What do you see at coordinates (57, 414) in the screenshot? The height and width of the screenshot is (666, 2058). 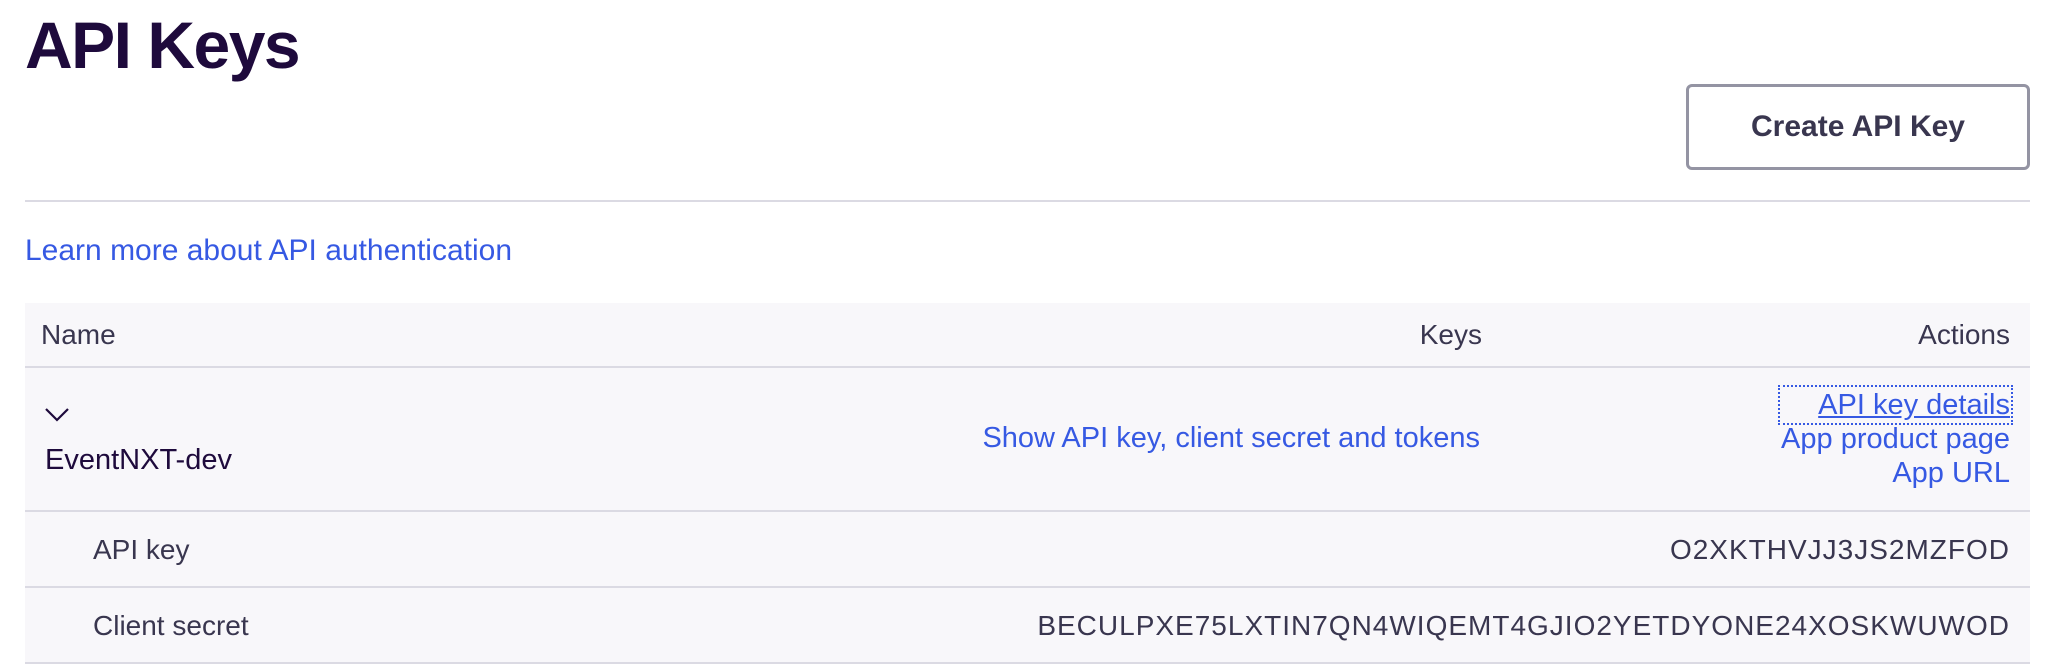 I see `chevron-down-icon` at bounding box center [57, 414].